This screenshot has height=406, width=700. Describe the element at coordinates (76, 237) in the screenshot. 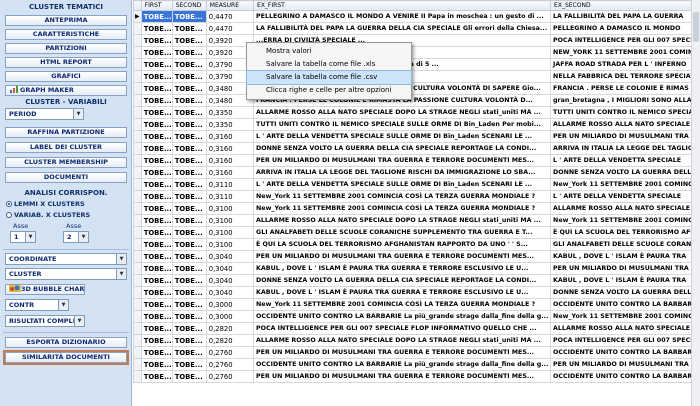

I see `asse2-combo: 2 ▼` at that location.